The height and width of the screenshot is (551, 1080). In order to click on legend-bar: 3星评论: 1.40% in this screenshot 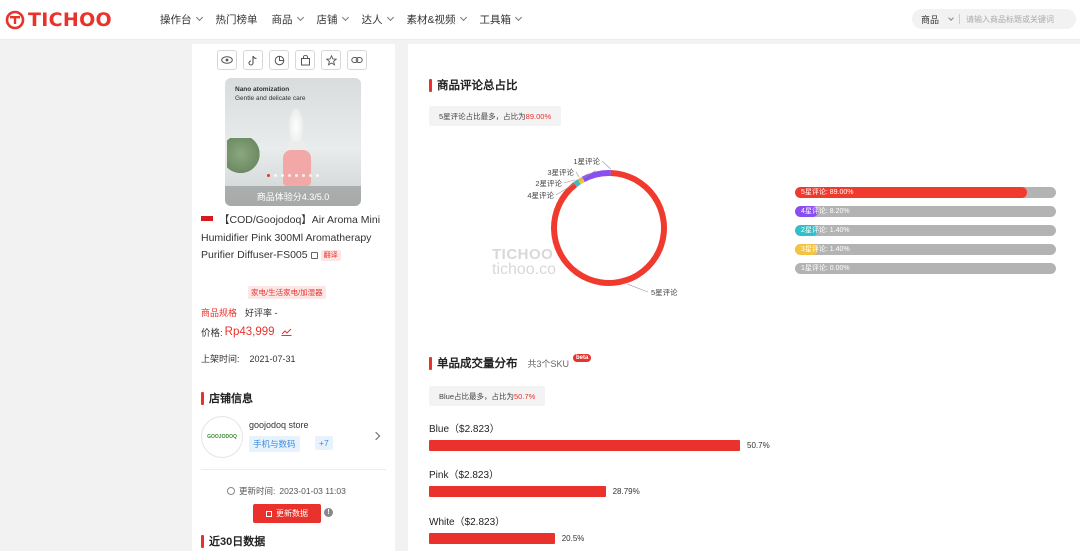, I will do `click(925, 249)`.